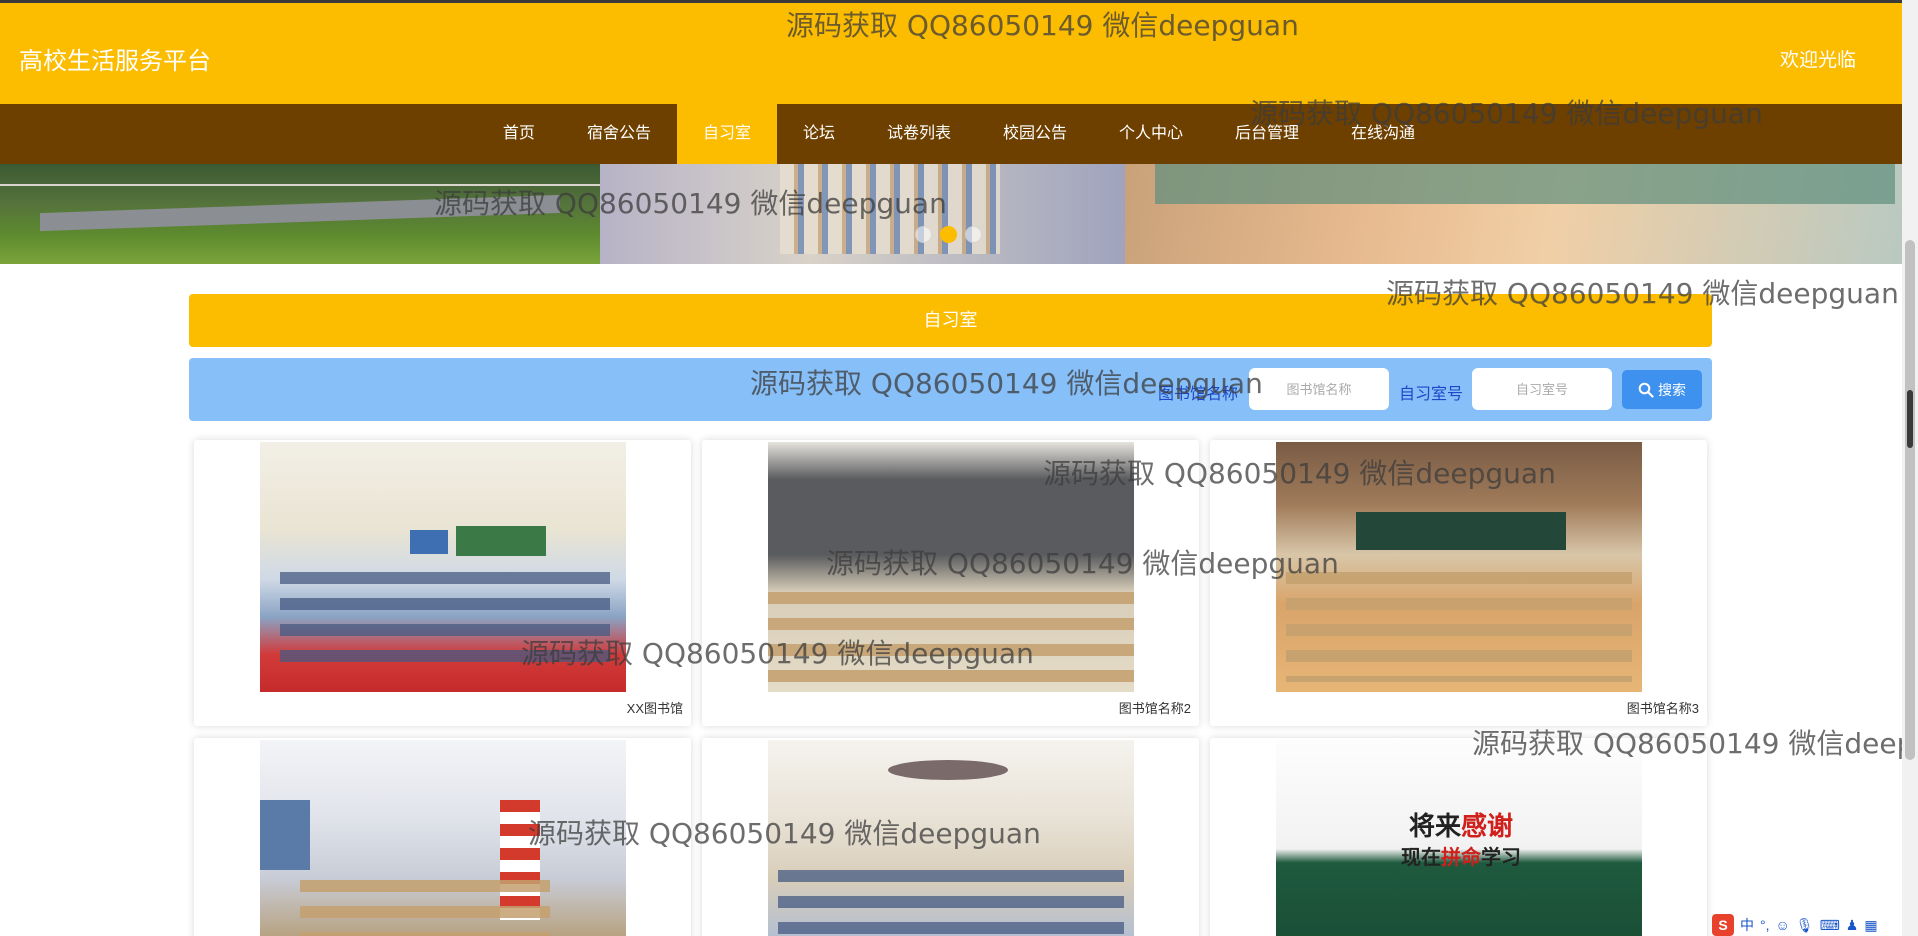 This screenshot has width=1918, height=936. I want to click on section-title: 自习室, so click(950, 320).